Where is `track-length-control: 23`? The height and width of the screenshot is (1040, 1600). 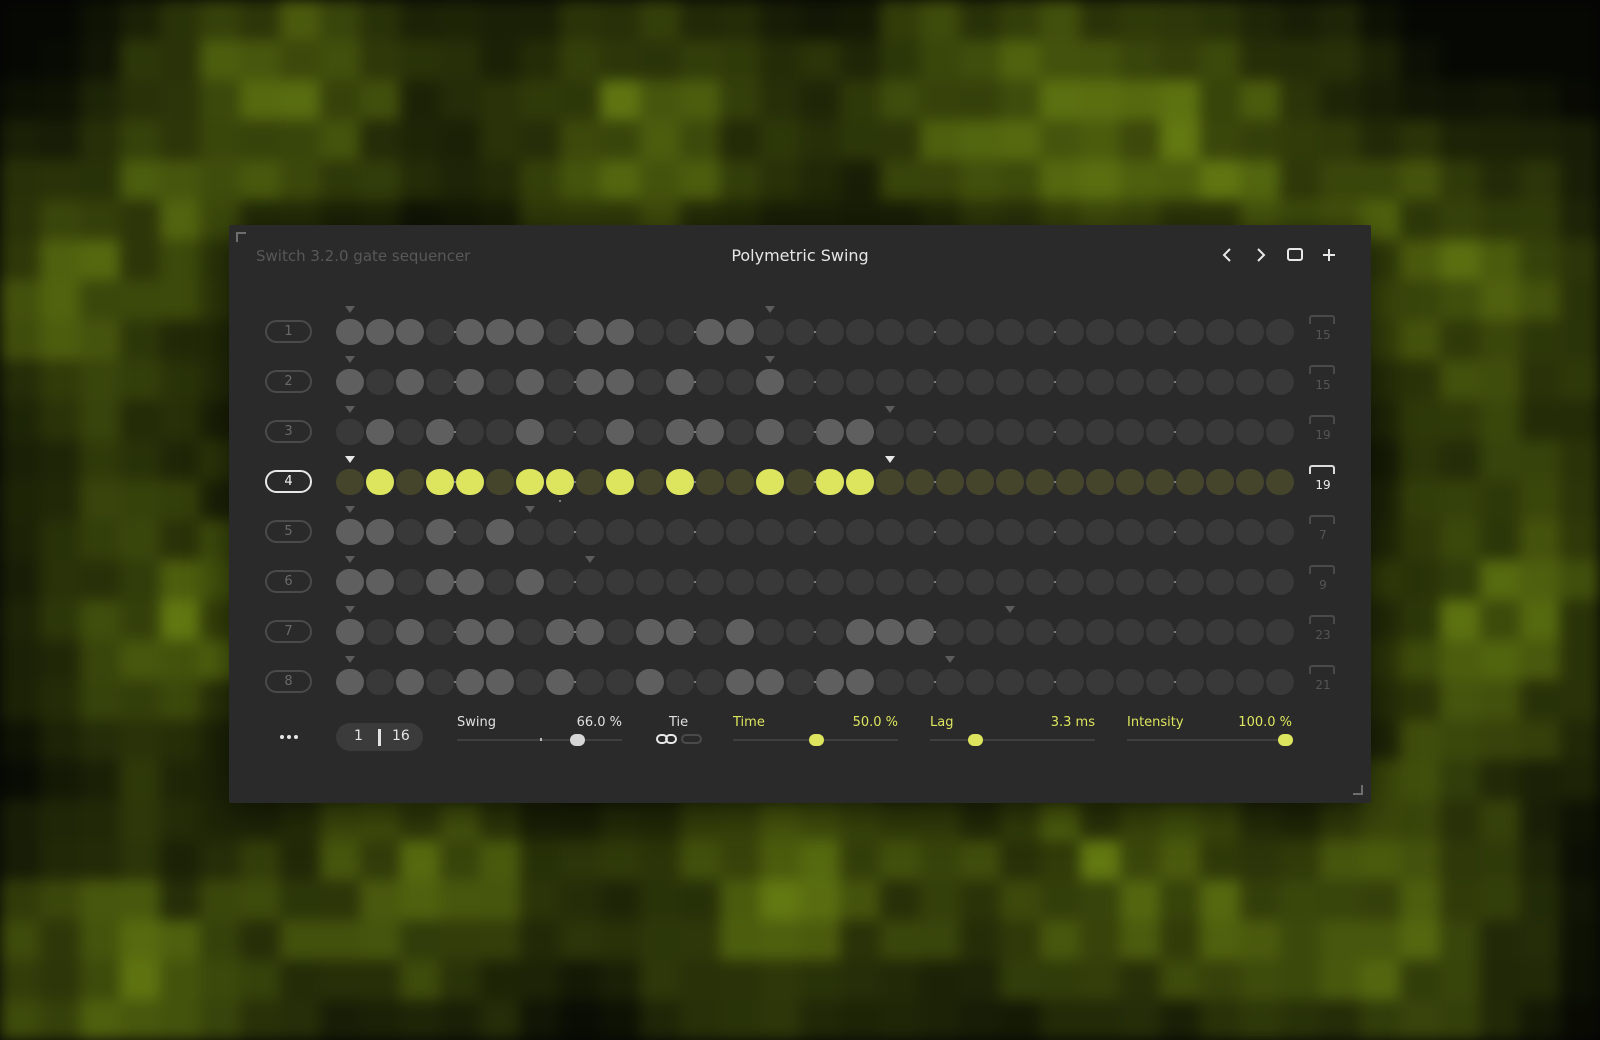
track-length-control: 23 is located at coordinates (1323, 631).